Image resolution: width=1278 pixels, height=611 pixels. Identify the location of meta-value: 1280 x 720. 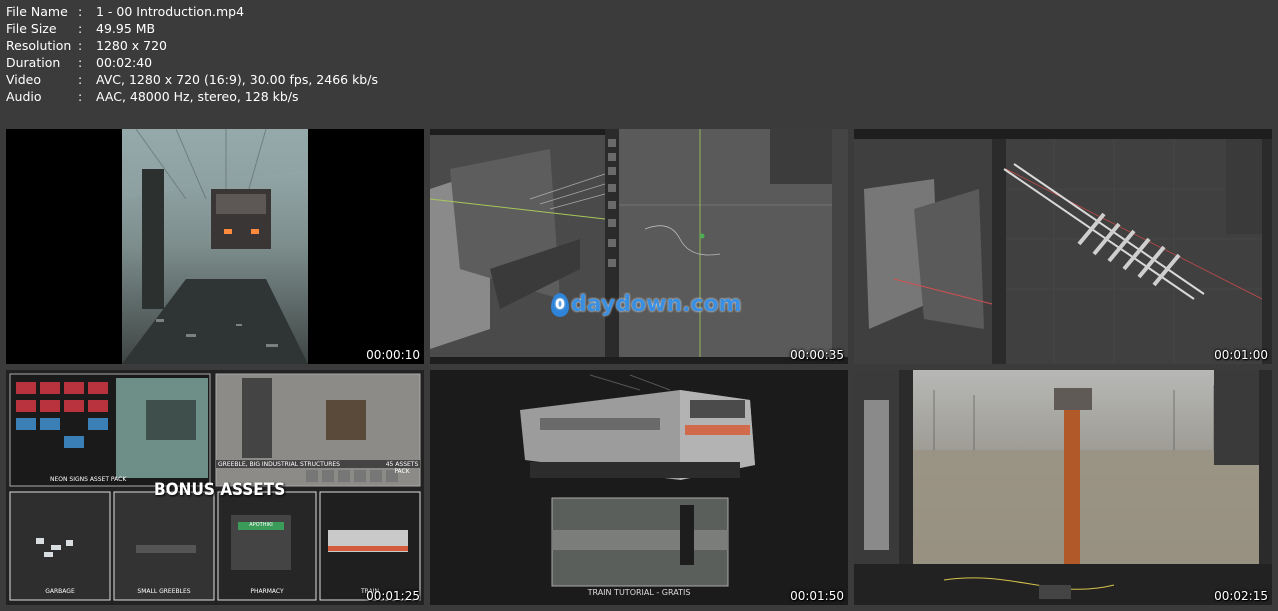
(132, 45).